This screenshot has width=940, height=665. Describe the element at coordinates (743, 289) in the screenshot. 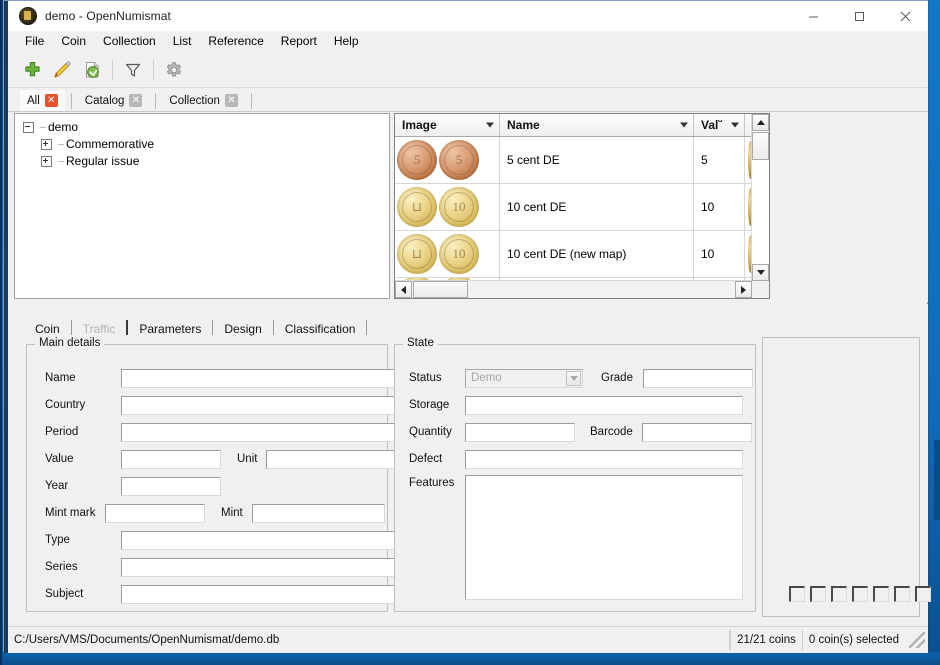

I see `scroll-right-button` at that location.